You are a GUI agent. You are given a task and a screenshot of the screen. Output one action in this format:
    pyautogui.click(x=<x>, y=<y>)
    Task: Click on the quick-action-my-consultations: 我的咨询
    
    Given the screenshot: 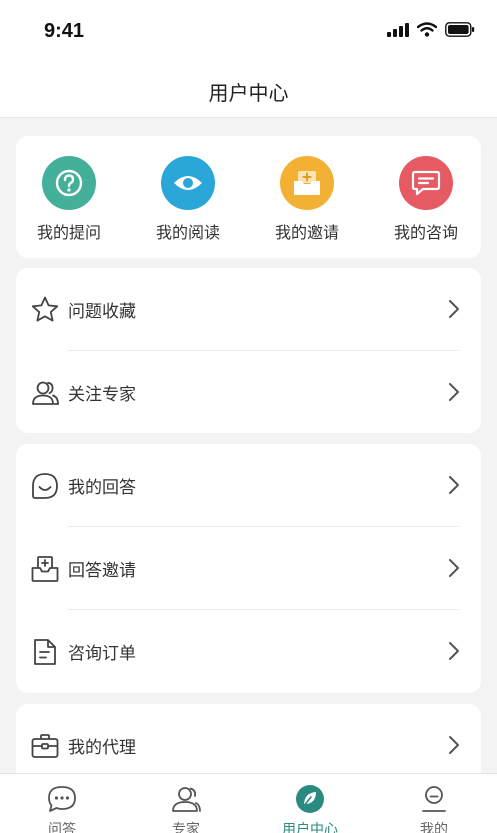 What is the action you would take?
    pyautogui.click(x=426, y=199)
    